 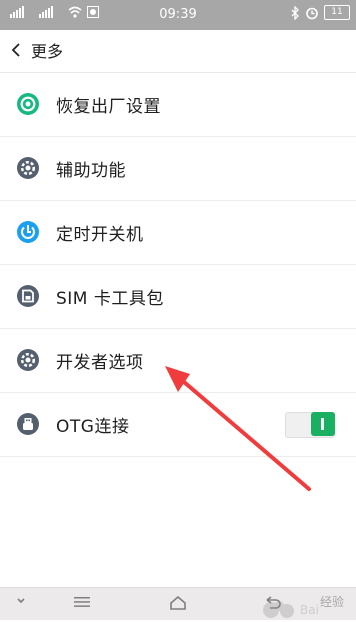 I want to click on home-icon, so click(x=178, y=603).